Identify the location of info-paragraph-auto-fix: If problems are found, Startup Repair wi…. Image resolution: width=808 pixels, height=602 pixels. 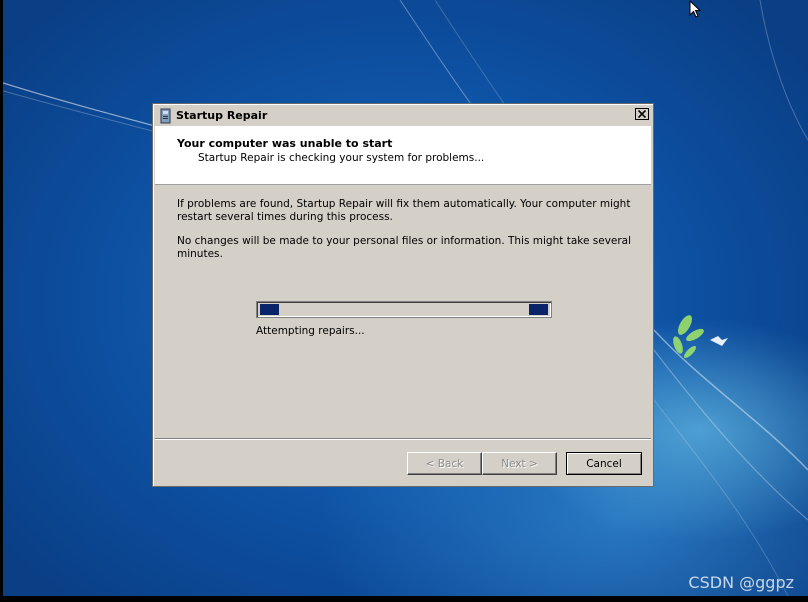
(404, 210).